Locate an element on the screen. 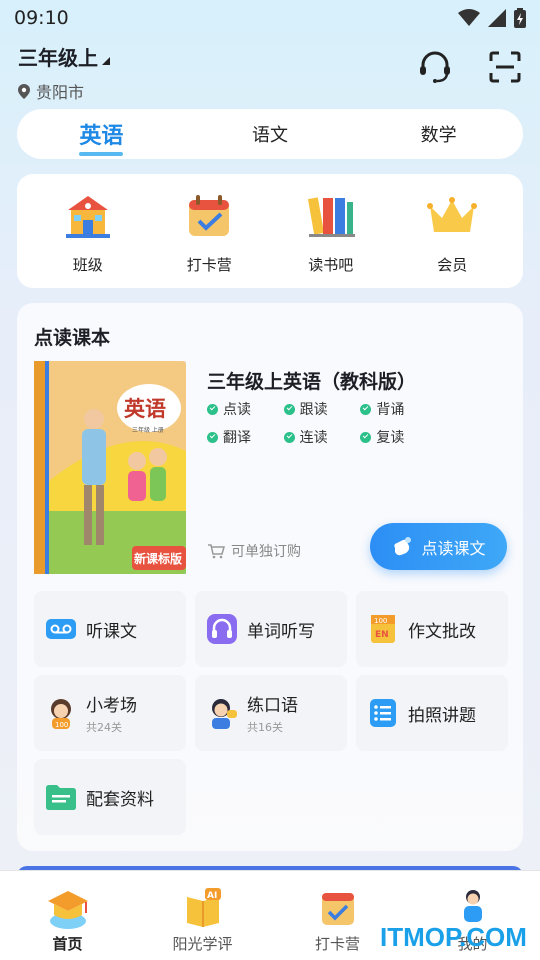  tool-title: 作文批改 is located at coordinates (442, 631).